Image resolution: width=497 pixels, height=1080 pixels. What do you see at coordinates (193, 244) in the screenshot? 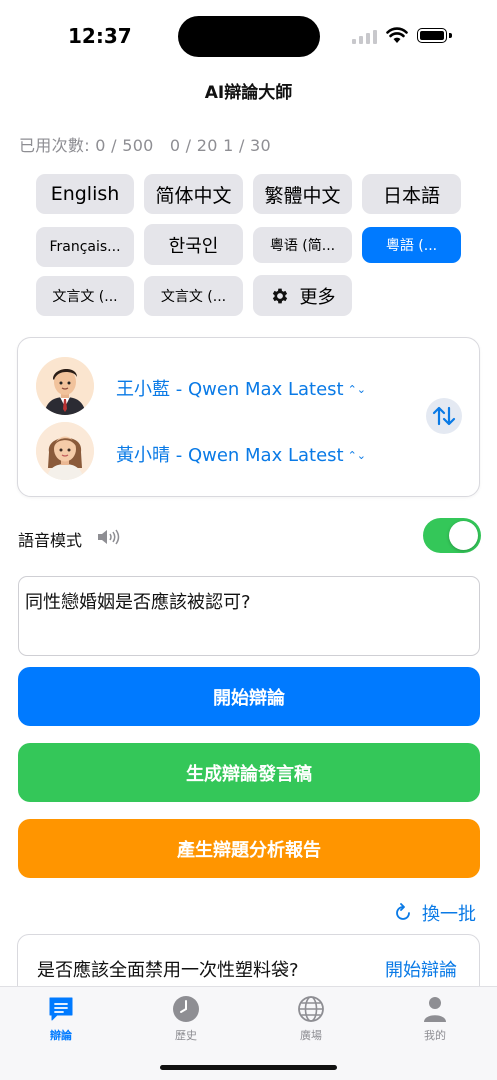
I see `language-chip-korean: 한국인` at bounding box center [193, 244].